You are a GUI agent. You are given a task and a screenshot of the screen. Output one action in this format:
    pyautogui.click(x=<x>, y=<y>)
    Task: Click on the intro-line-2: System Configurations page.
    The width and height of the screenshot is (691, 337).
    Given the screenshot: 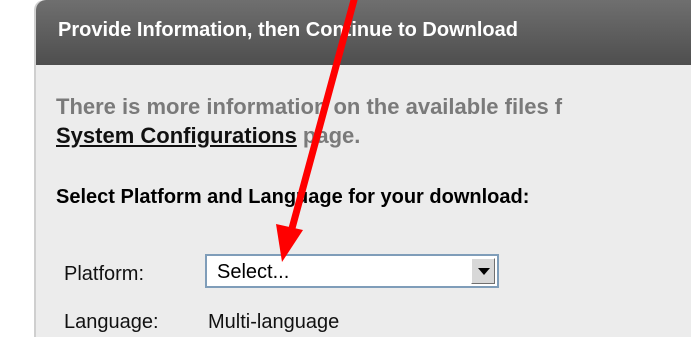 What is the action you would take?
    pyautogui.click(x=309, y=135)
    